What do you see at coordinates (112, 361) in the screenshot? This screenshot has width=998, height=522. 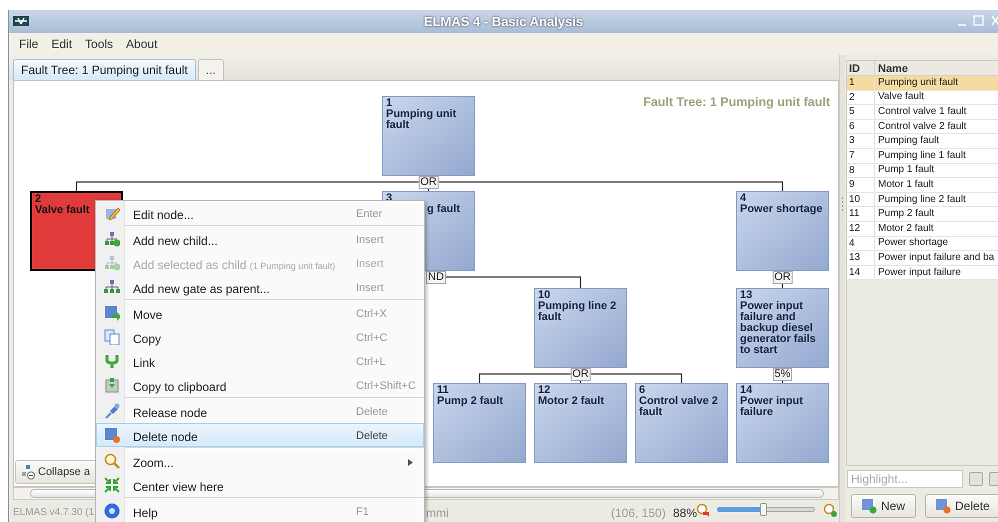 I see `link-icon` at bounding box center [112, 361].